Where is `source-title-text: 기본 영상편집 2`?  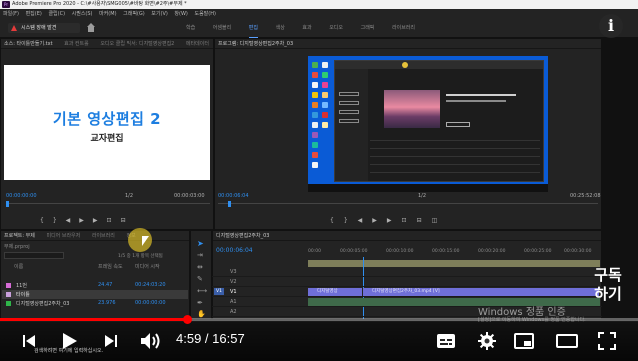 source-title-text: 기본 영상편집 2 is located at coordinates (107, 119).